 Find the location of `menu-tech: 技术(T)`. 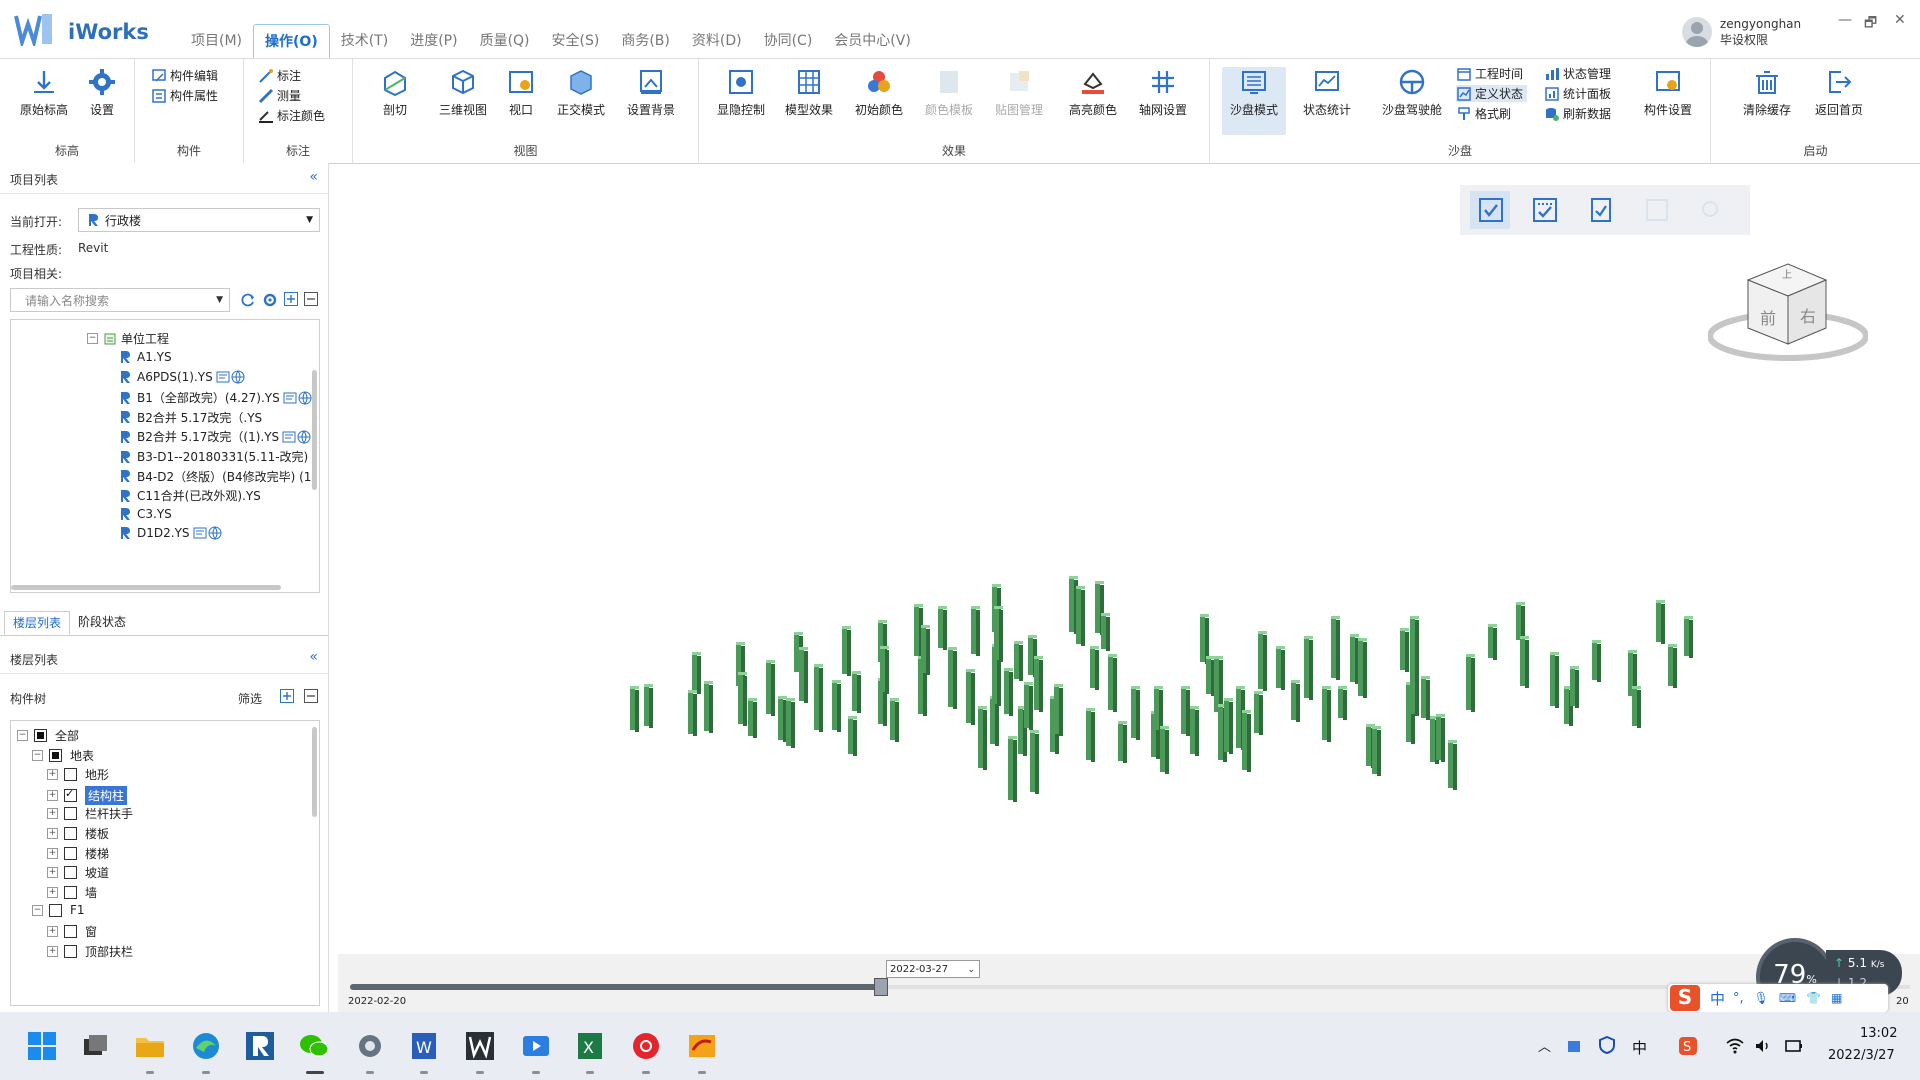

menu-tech: 技术(T) is located at coordinates (364, 41).